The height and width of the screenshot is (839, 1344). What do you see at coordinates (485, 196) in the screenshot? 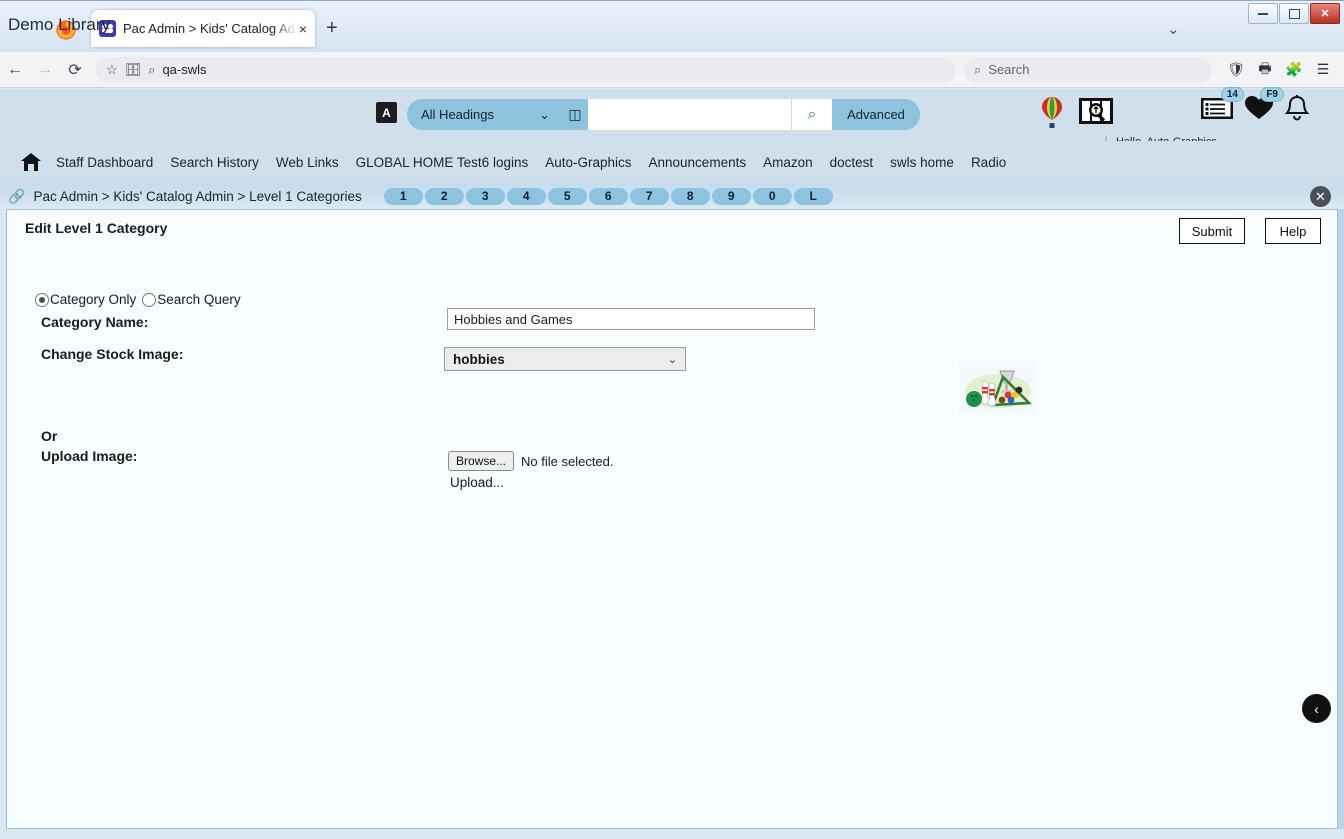
I see `index-pill-3: 3` at bounding box center [485, 196].